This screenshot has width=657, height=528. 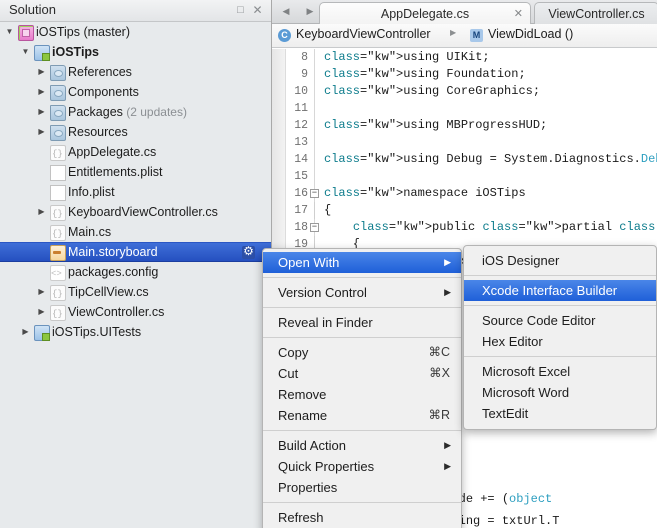 I want to click on tree-row: ViewController.cs, so click(x=135, y=313).